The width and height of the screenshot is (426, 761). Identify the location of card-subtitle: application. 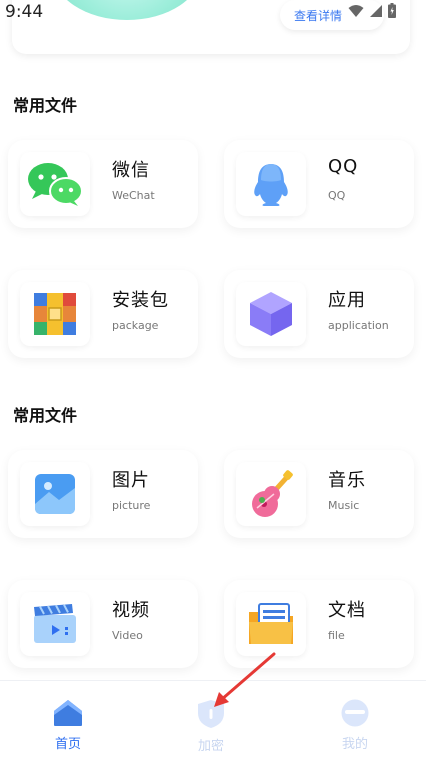
(358, 325).